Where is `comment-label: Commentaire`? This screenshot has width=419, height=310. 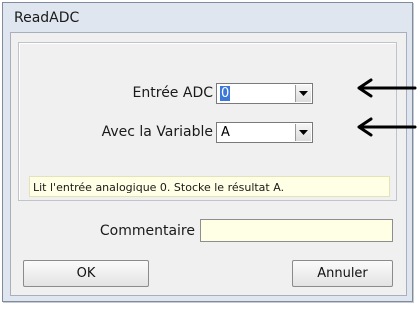 comment-label: Commentaire is located at coordinates (147, 231).